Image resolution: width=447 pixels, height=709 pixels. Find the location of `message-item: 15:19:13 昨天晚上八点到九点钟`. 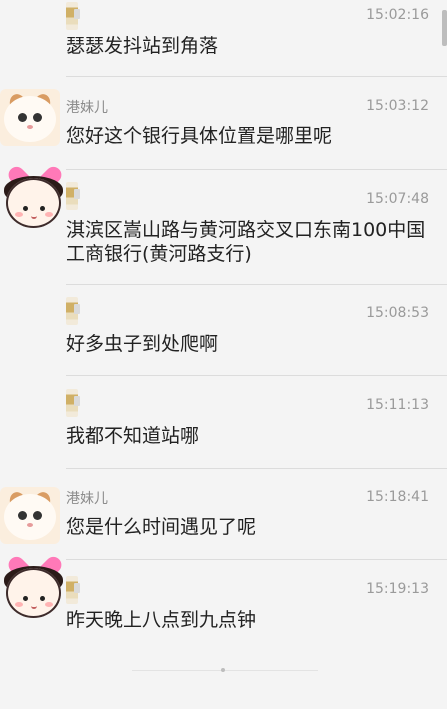

message-item: 15:19:13 昨天晚上八点到九点钟 is located at coordinates (223, 610).